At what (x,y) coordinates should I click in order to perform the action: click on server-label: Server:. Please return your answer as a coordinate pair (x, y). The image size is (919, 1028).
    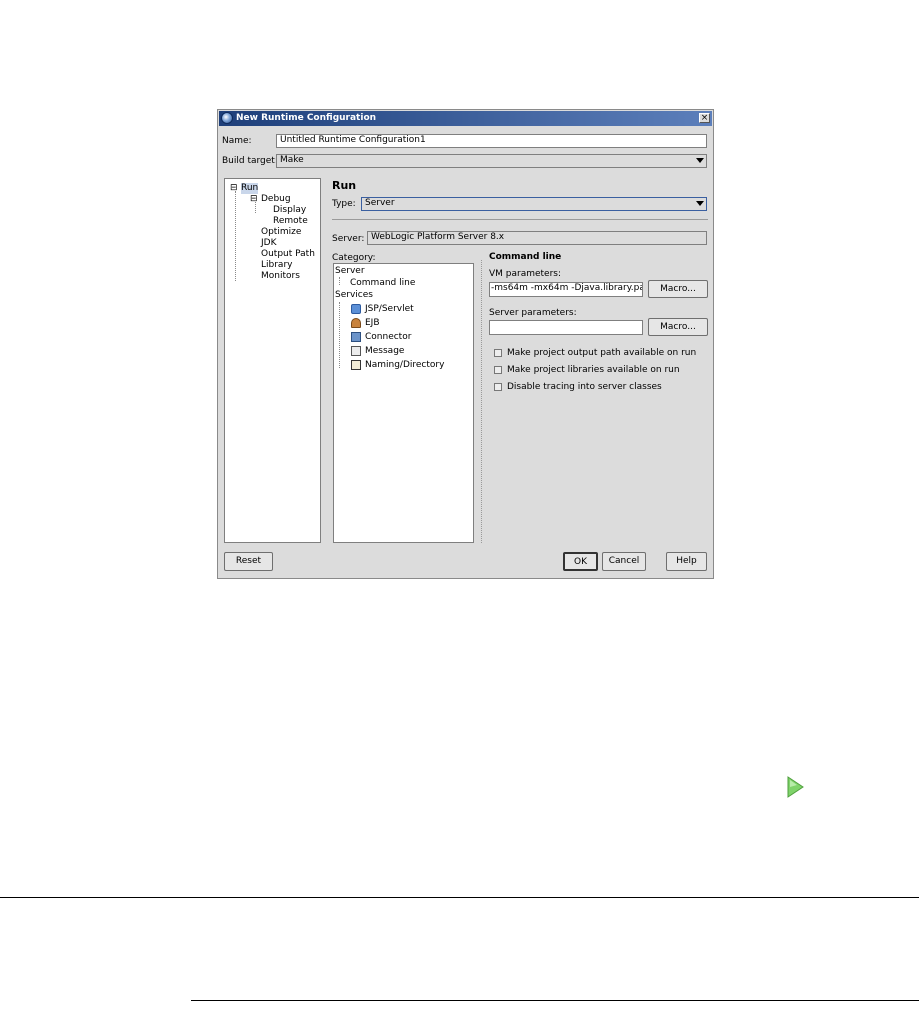
    Looking at the image, I should click on (348, 239).